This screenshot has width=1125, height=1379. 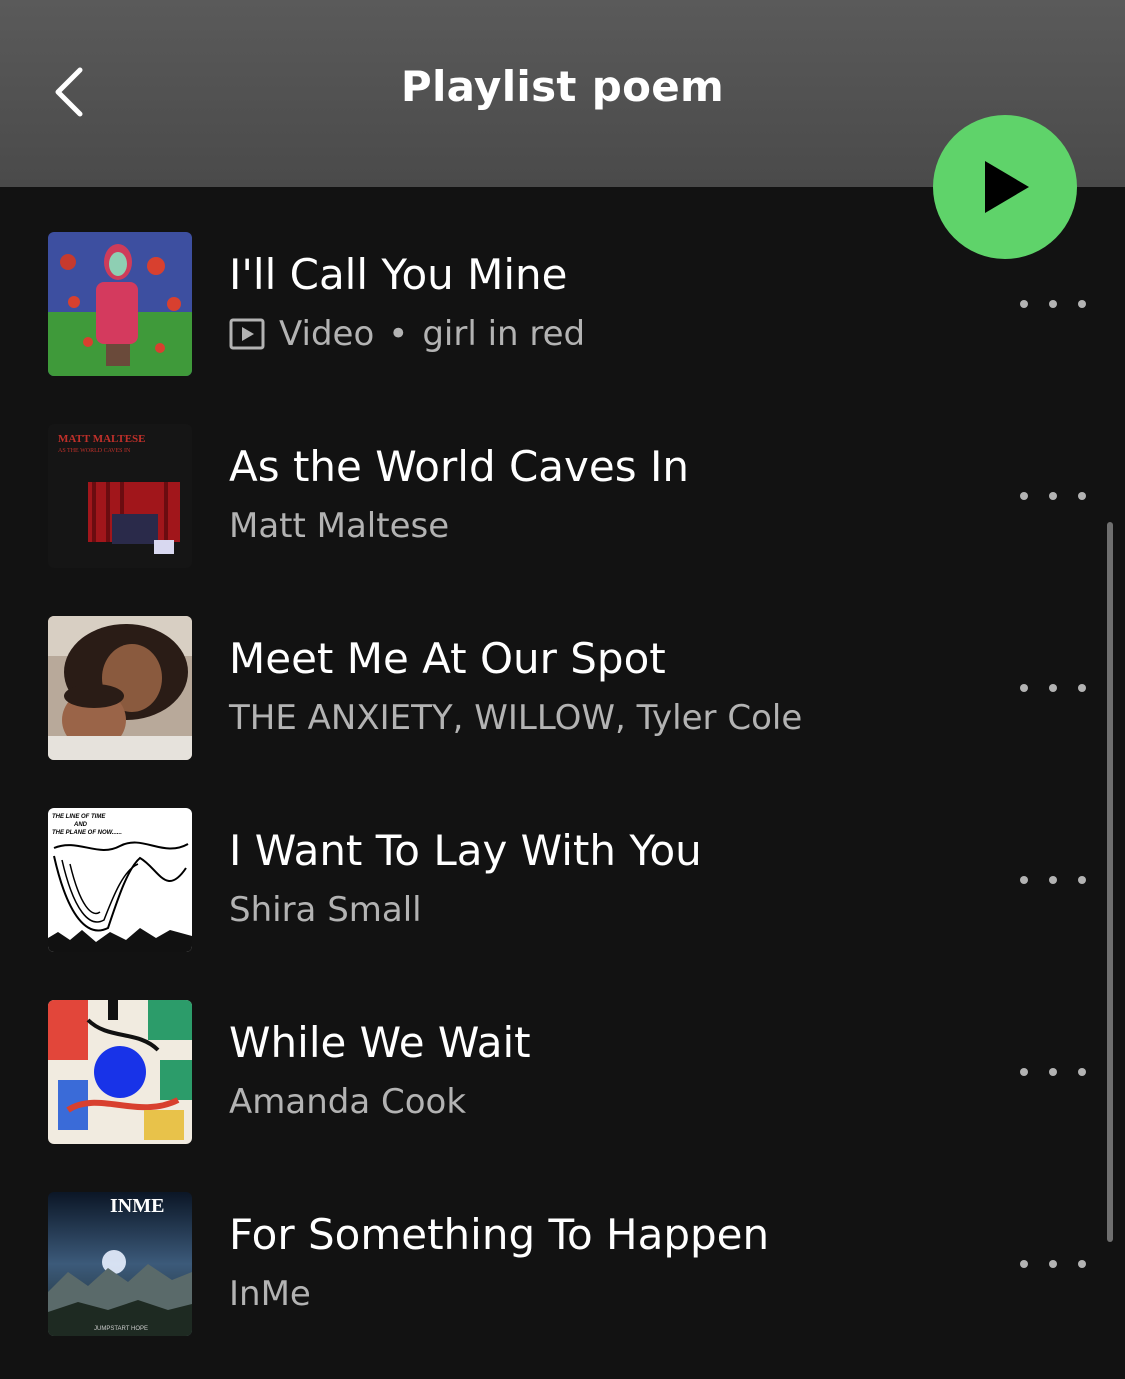 What do you see at coordinates (504, 334) in the screenshot?
I see `track-artist: girl in red` at bounding box center [504, 334].